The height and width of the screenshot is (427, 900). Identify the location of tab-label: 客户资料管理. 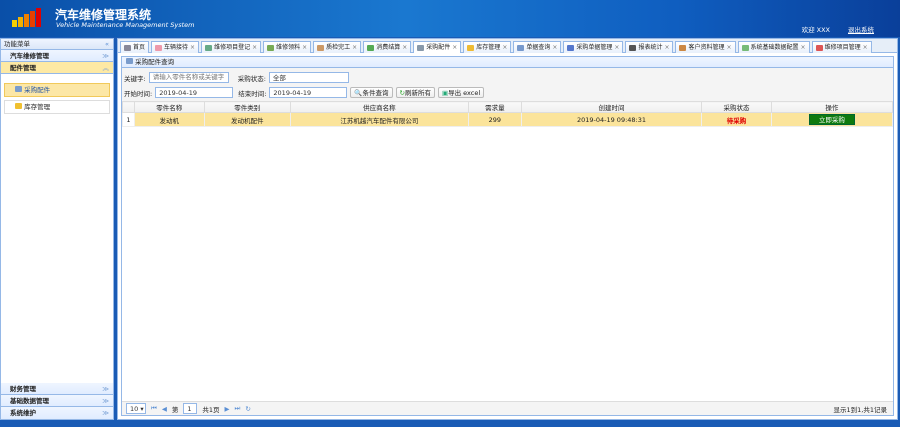
(706, 47).